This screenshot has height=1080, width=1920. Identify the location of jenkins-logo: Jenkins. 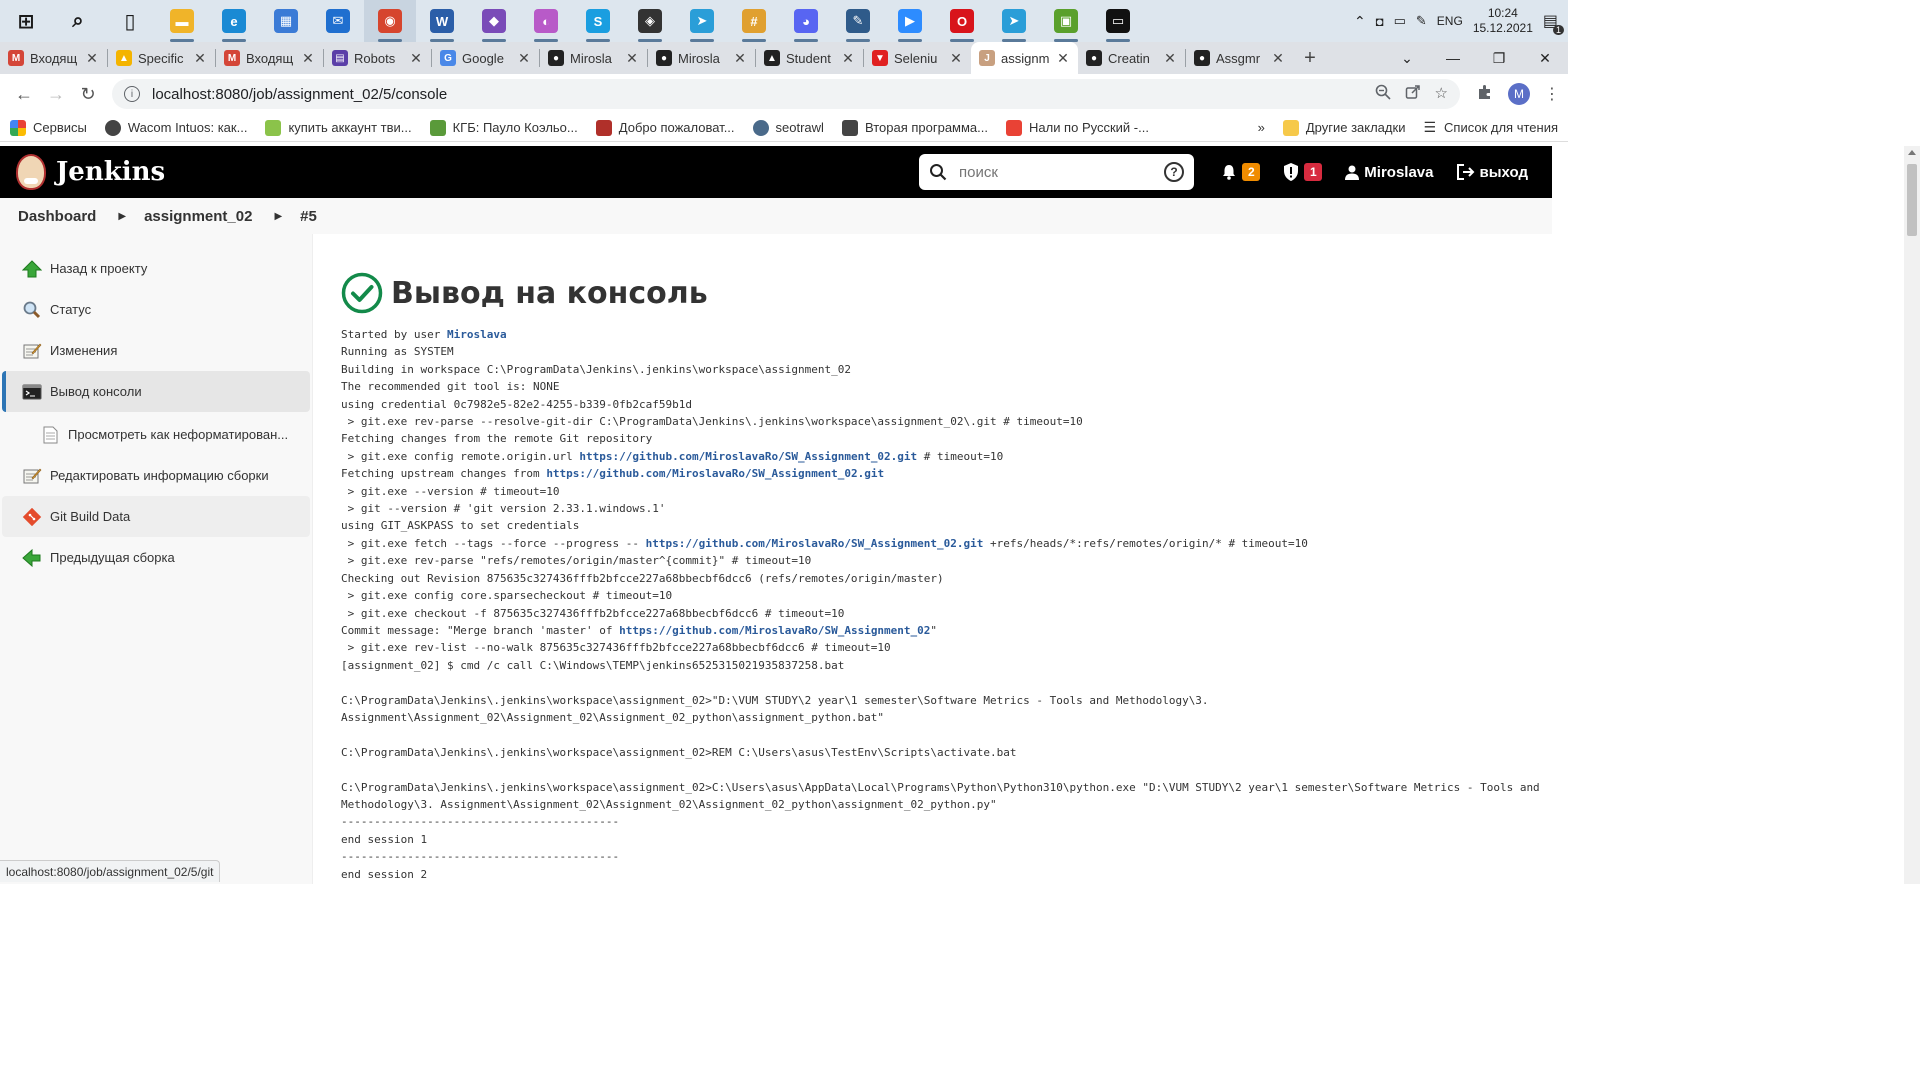
(90, 172).